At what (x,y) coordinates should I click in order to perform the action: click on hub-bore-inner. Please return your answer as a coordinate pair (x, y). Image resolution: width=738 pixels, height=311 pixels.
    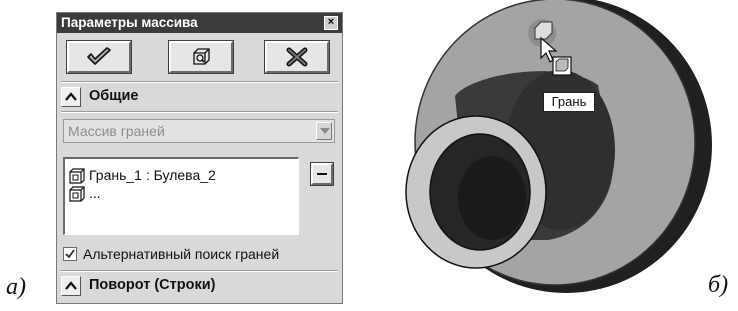
    Looking at the image, I should click on (492, 198).